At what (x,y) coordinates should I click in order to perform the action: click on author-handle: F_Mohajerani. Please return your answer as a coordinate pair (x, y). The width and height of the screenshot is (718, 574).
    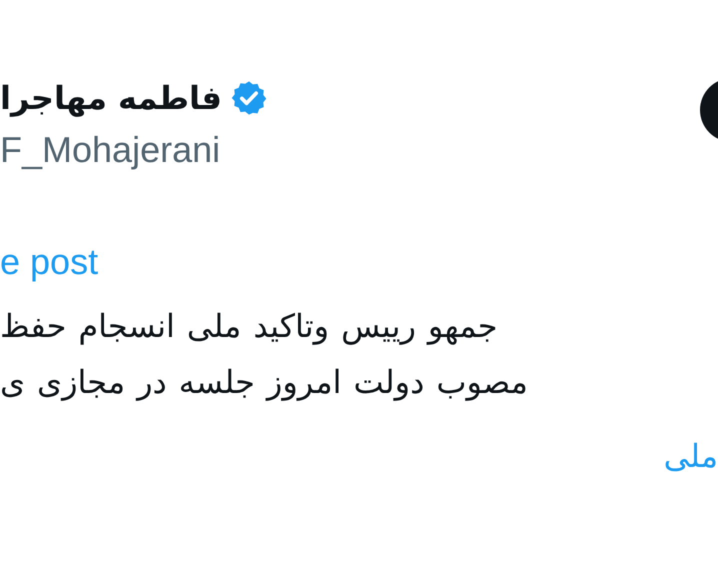
    Looking at the image, I should click on (111, 150).